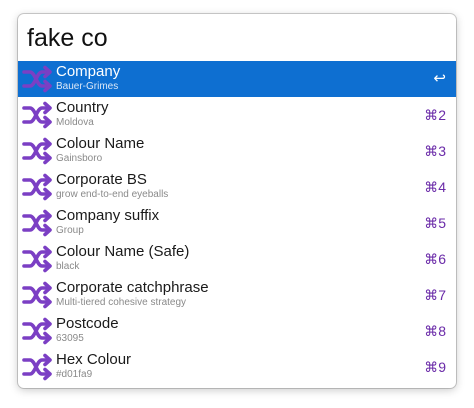 This screenshot has width=474, height=408. I want to click on result-subtitle: black, so click(68, 266).